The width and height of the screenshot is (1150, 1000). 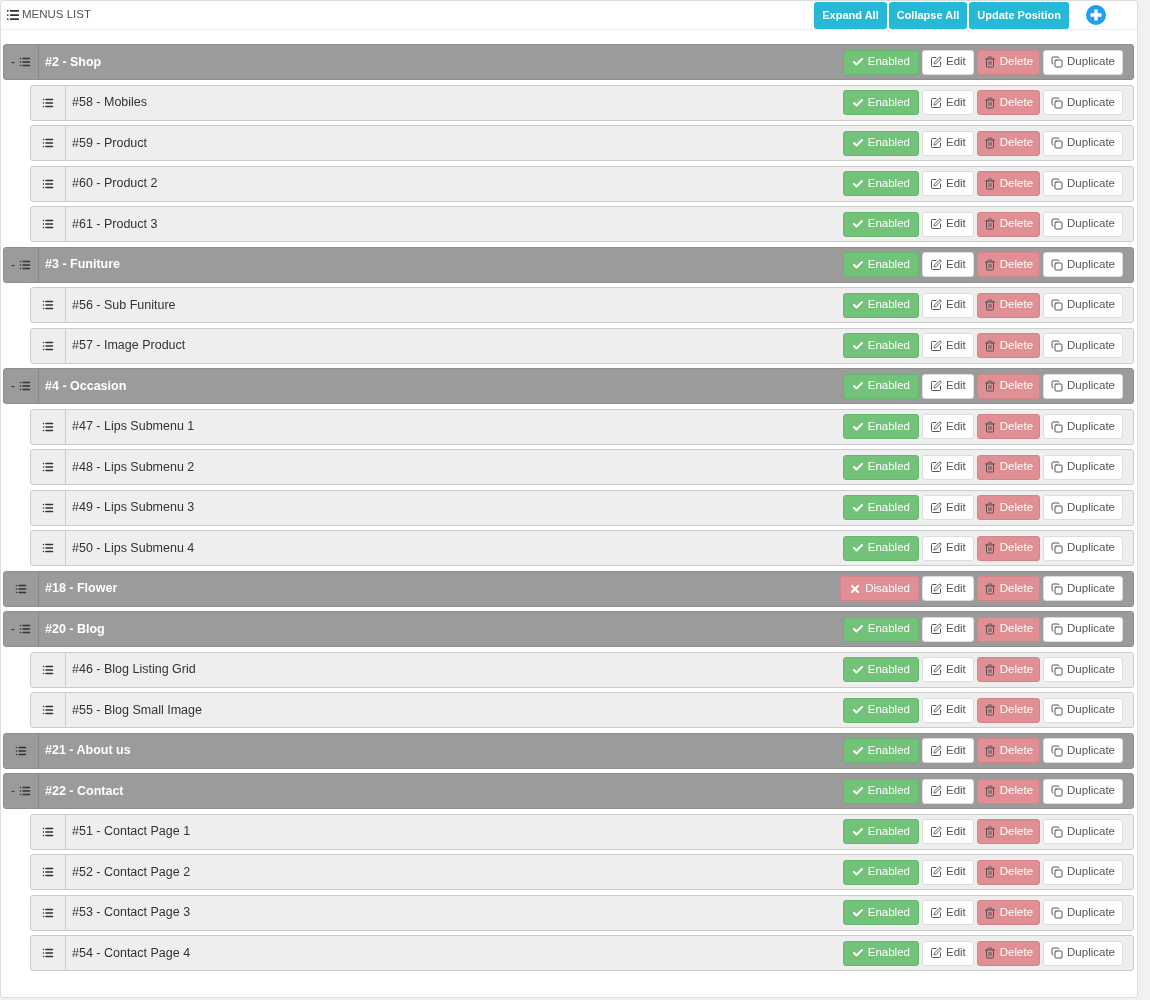 What do you see at coordinates (568, 386) in the screenshot?
I see `menu-row: - #4 - Occasion Enabled Edit Delete Duplicate` at bounding box center [568, 386].